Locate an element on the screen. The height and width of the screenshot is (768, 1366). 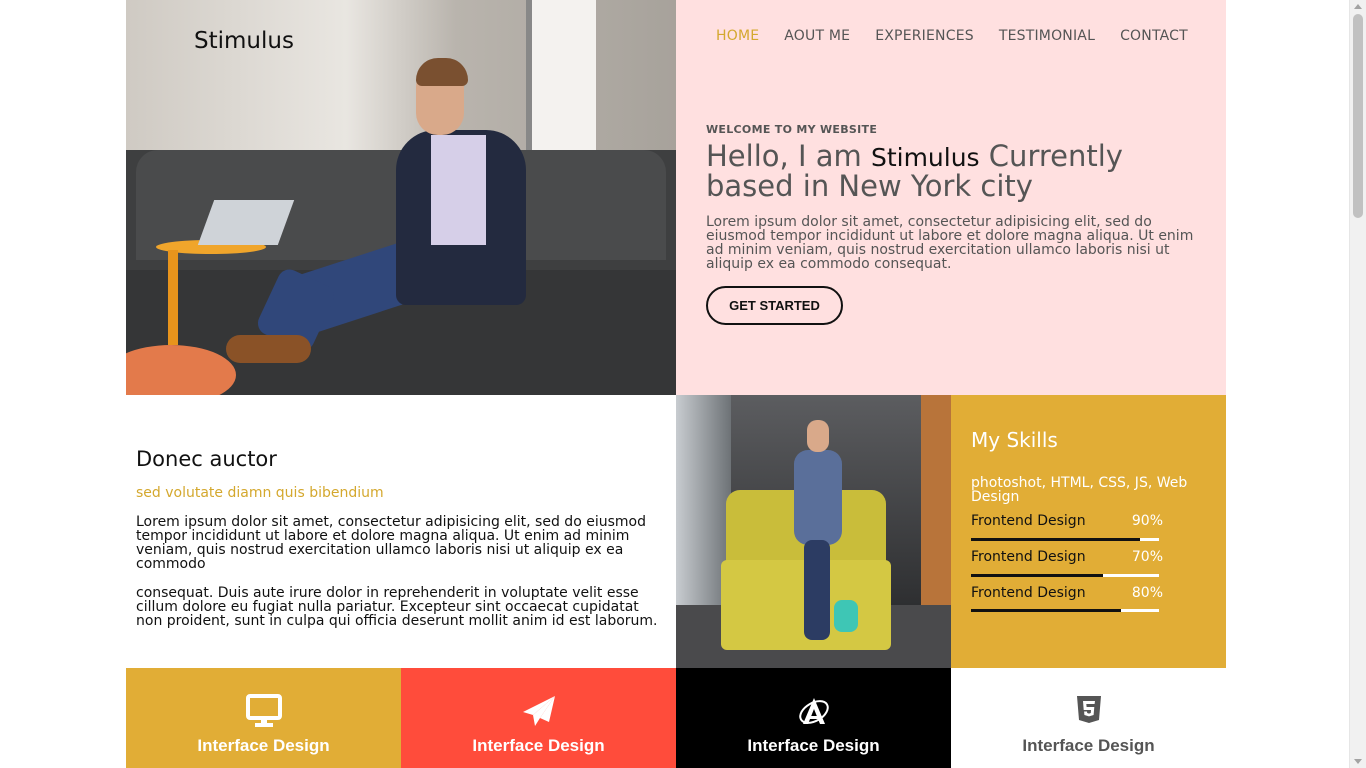
paper-plane-icon is located at coordinates (538, 712).